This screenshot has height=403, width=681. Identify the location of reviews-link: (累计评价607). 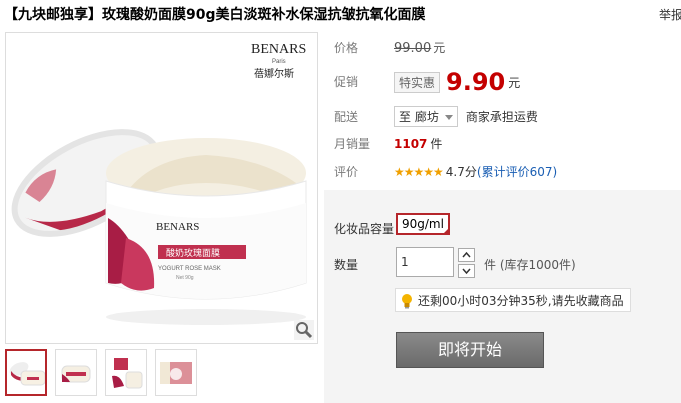
(517, 172).